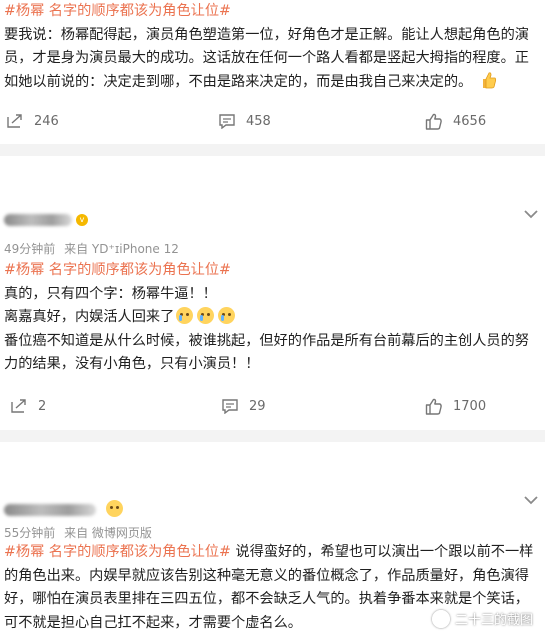  What do you see at coordinates (30, 533) in the screenshot?
I see `post-time: 55分钟前` at bounding box center [30, 533].